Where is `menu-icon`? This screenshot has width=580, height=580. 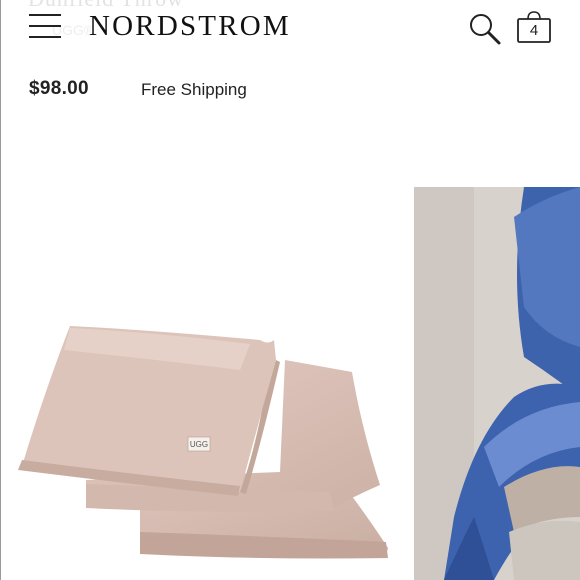
menu-icon is located at coordinates (45, 26).